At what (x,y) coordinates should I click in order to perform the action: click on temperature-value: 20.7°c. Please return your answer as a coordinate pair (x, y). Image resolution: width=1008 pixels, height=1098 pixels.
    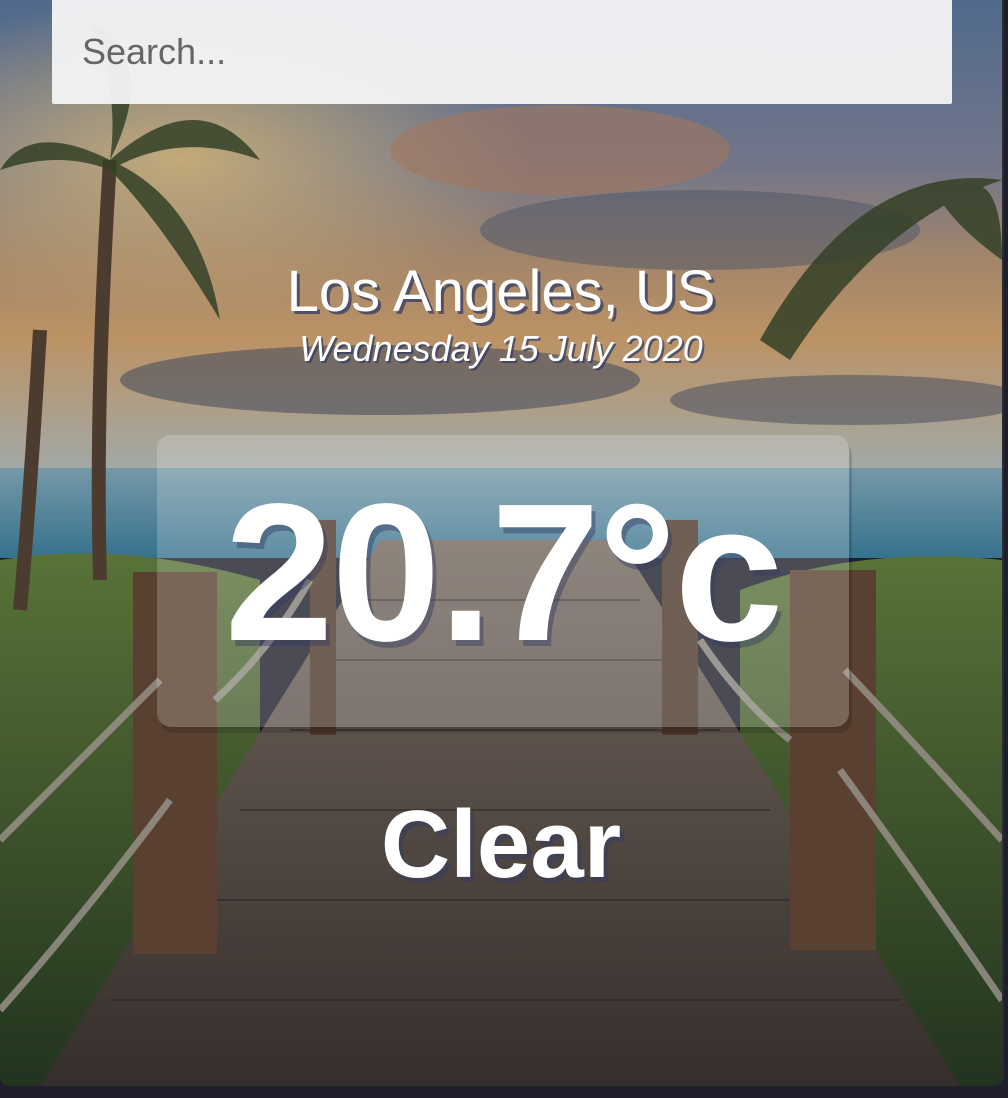
    Looking at the image, I should click on (504, 572).